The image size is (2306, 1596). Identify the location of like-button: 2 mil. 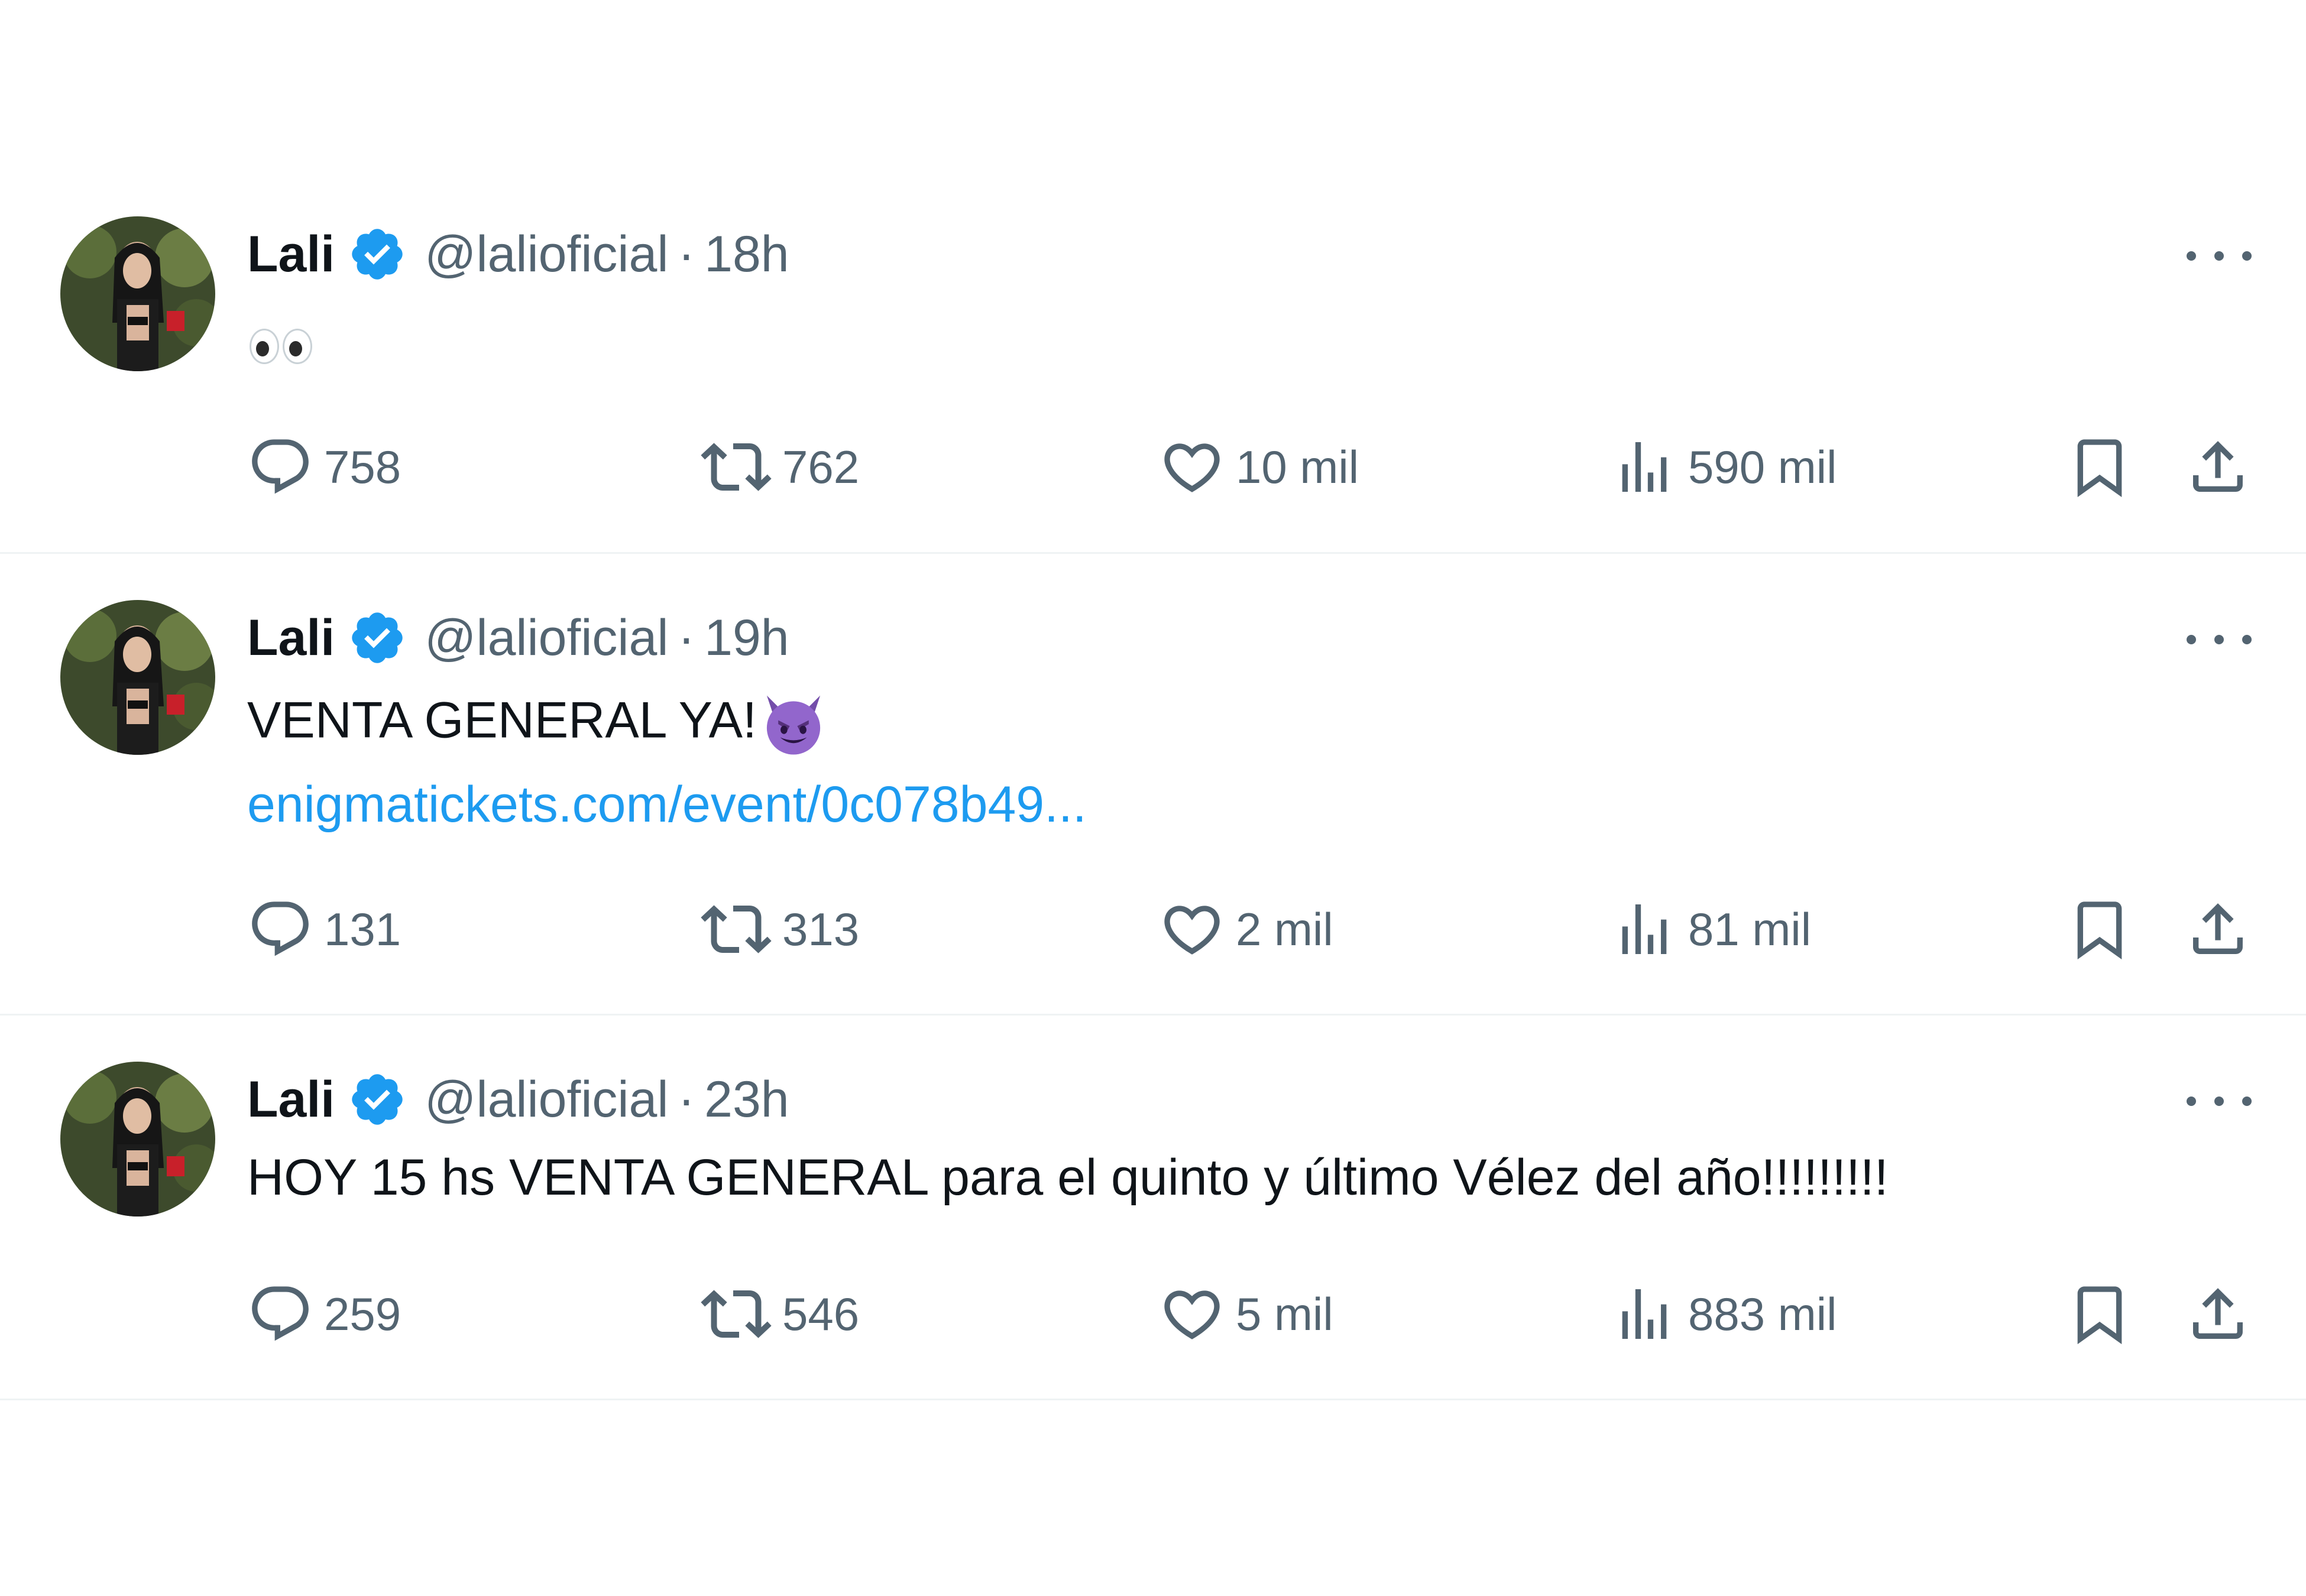
(1246, 929).